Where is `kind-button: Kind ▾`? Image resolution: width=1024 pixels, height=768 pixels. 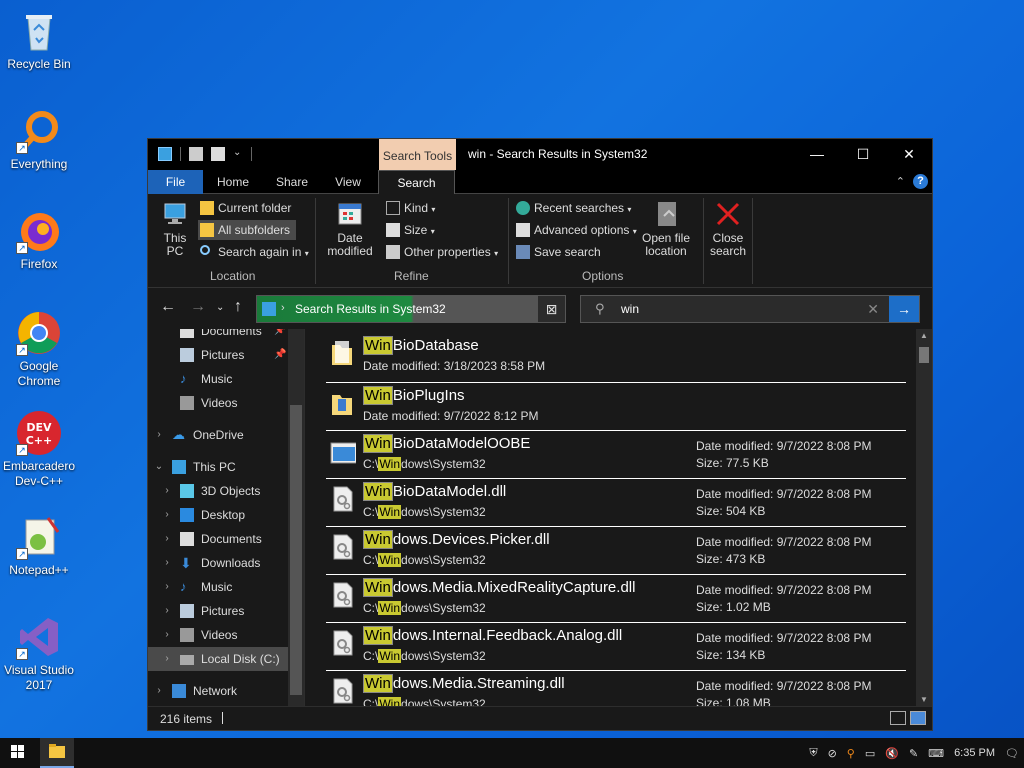 kind-button: Kind ▾ is located at coordinates (409, 208).